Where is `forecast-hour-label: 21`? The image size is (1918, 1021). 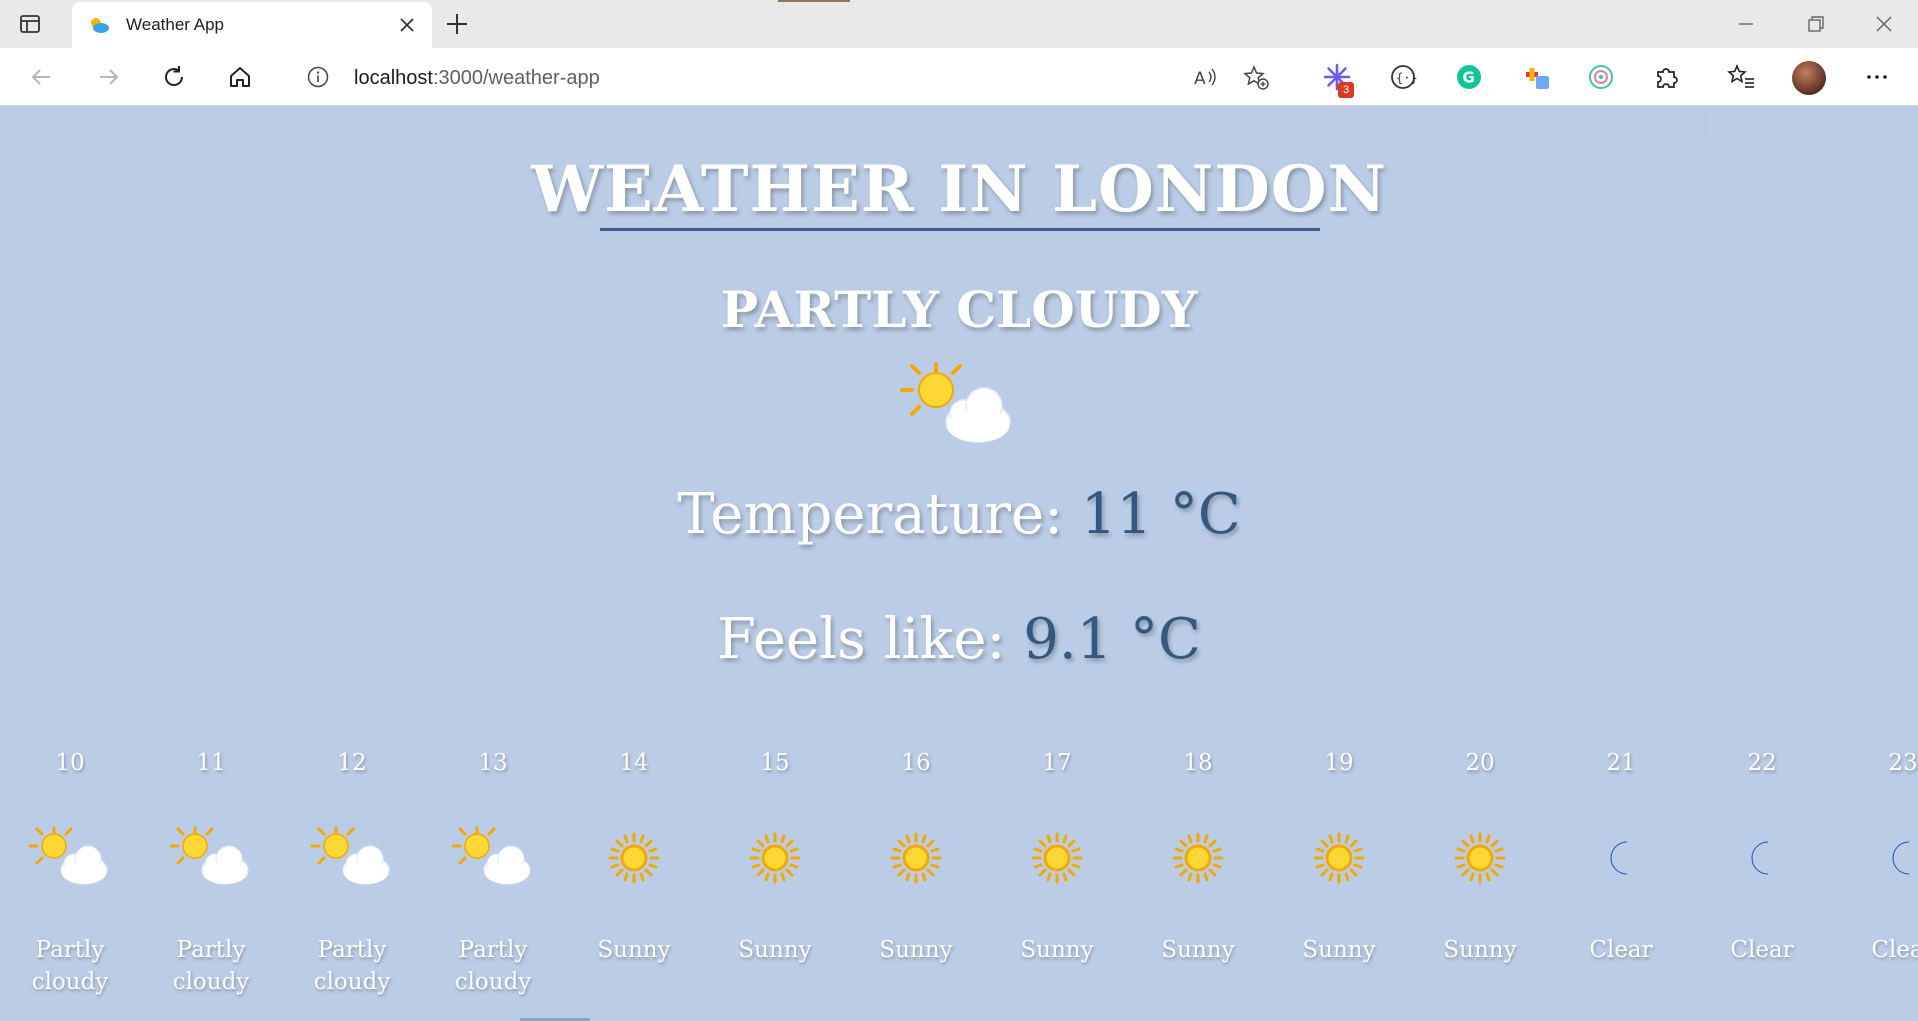 forecast-hour-label: 21 is located at coordinates (1621, 763).